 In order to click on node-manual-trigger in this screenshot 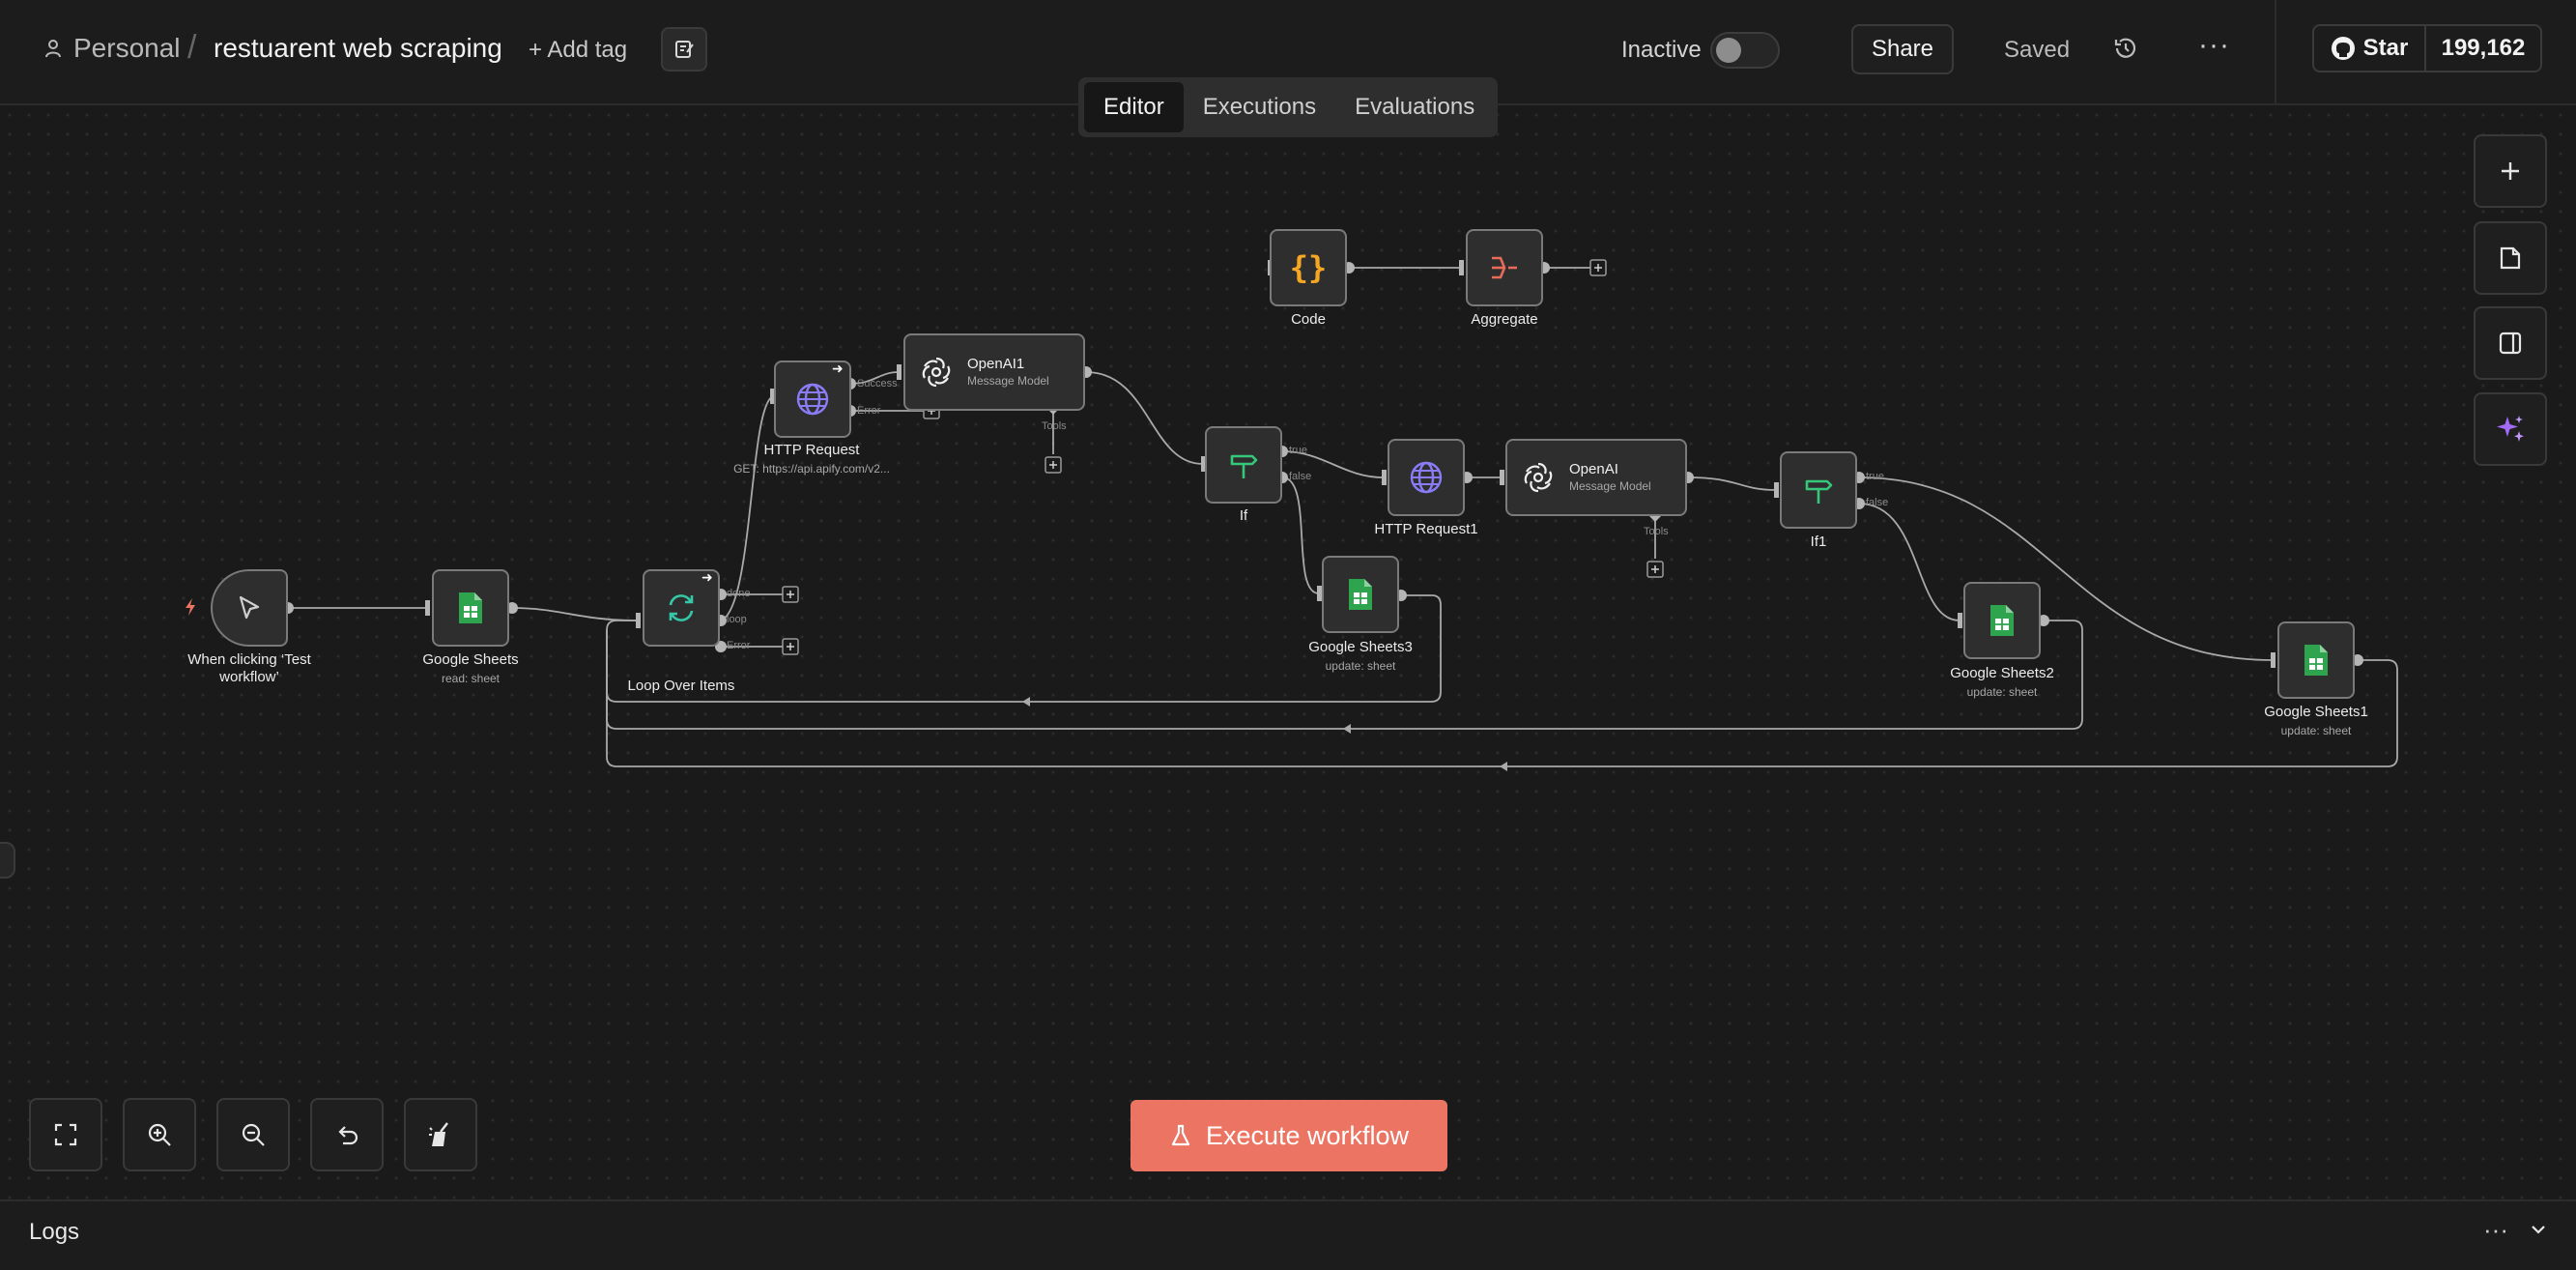, I will do `click(250, 608)`.